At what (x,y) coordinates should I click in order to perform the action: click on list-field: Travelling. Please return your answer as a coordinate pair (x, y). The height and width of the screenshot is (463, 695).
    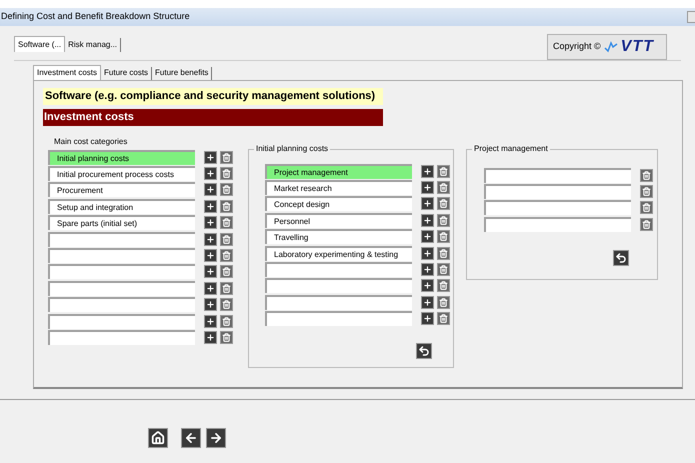
    Looking at the image, I should click on (338, 236).